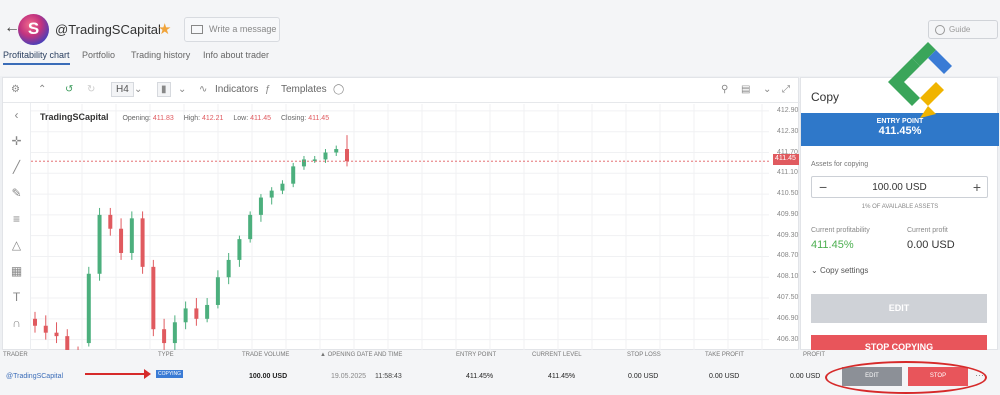 This screenshot has height=395, width=1000. Describe the element at coordinates (118, 374) in the screenshot. I see `annotation-arrow` at that location.